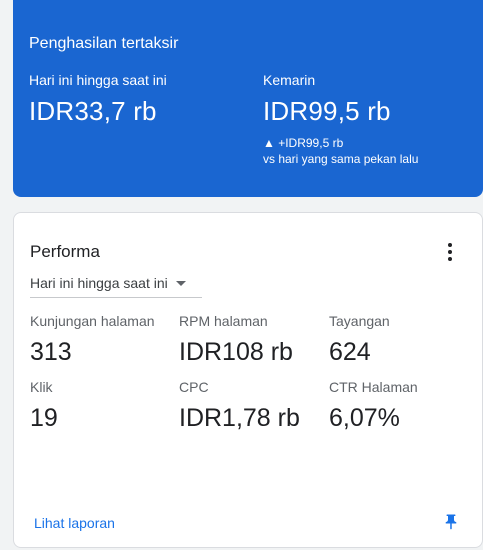  I want to click on view-report-link: Lihat laporan, so click(74, 523).